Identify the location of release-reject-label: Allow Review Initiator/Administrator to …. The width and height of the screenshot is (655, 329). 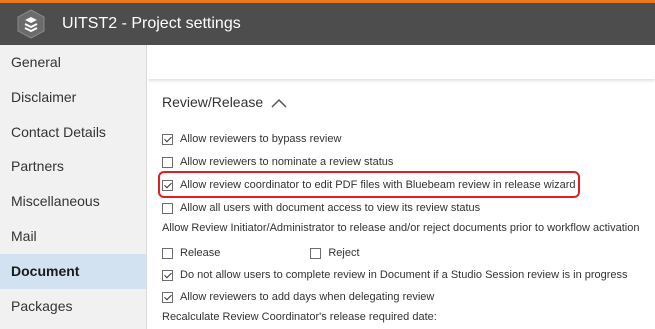
(400, 228).